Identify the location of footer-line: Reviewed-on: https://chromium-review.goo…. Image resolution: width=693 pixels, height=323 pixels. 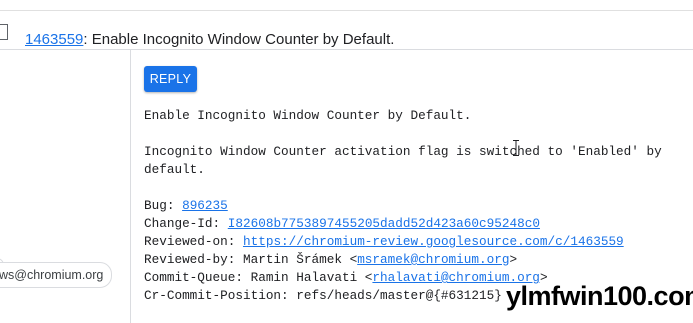
(414, 242).